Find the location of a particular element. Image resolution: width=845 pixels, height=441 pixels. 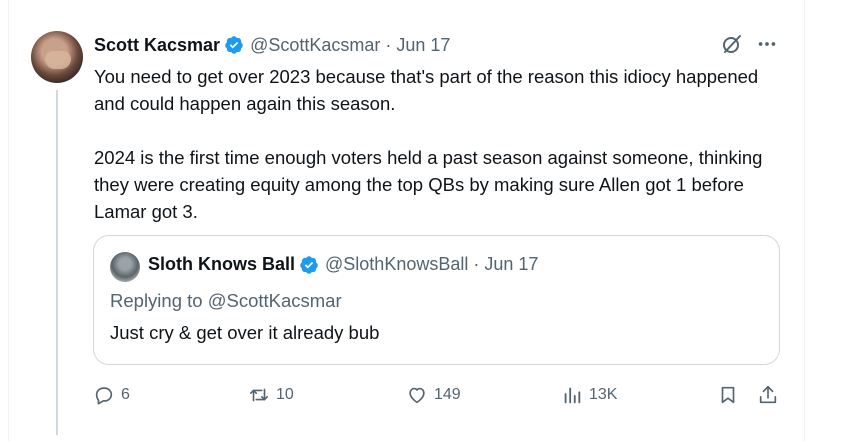

bookmark-button is located at coordinates (728, 395).